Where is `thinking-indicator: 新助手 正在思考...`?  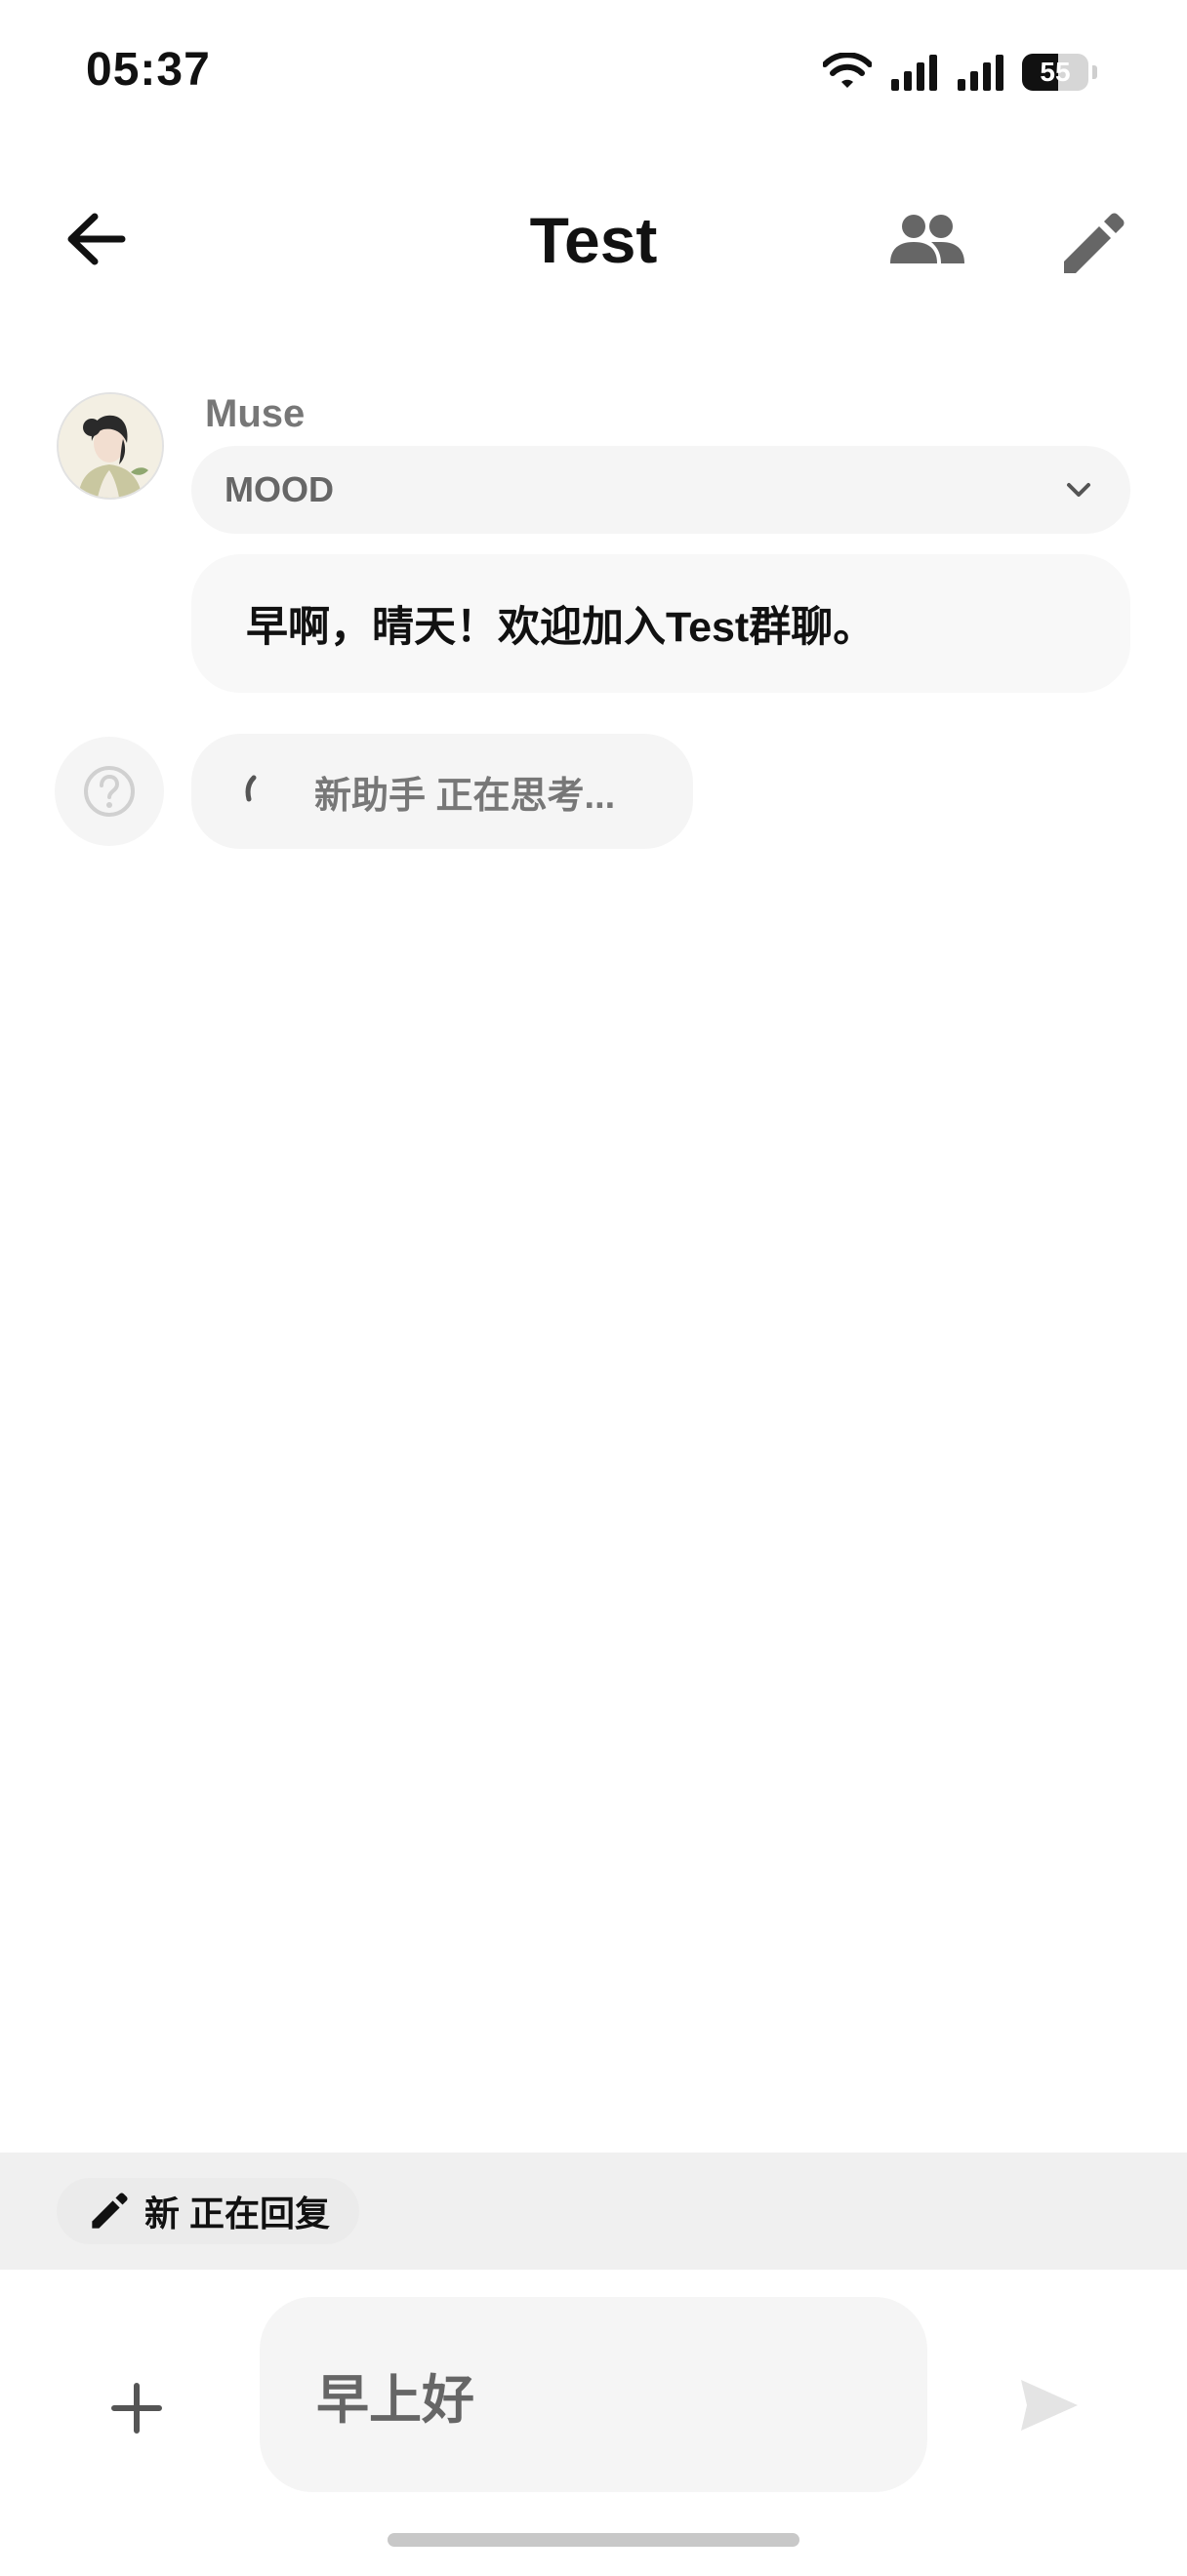 thinking-indicator: 新助手 正在思考... is located at coordinates (442, 791).